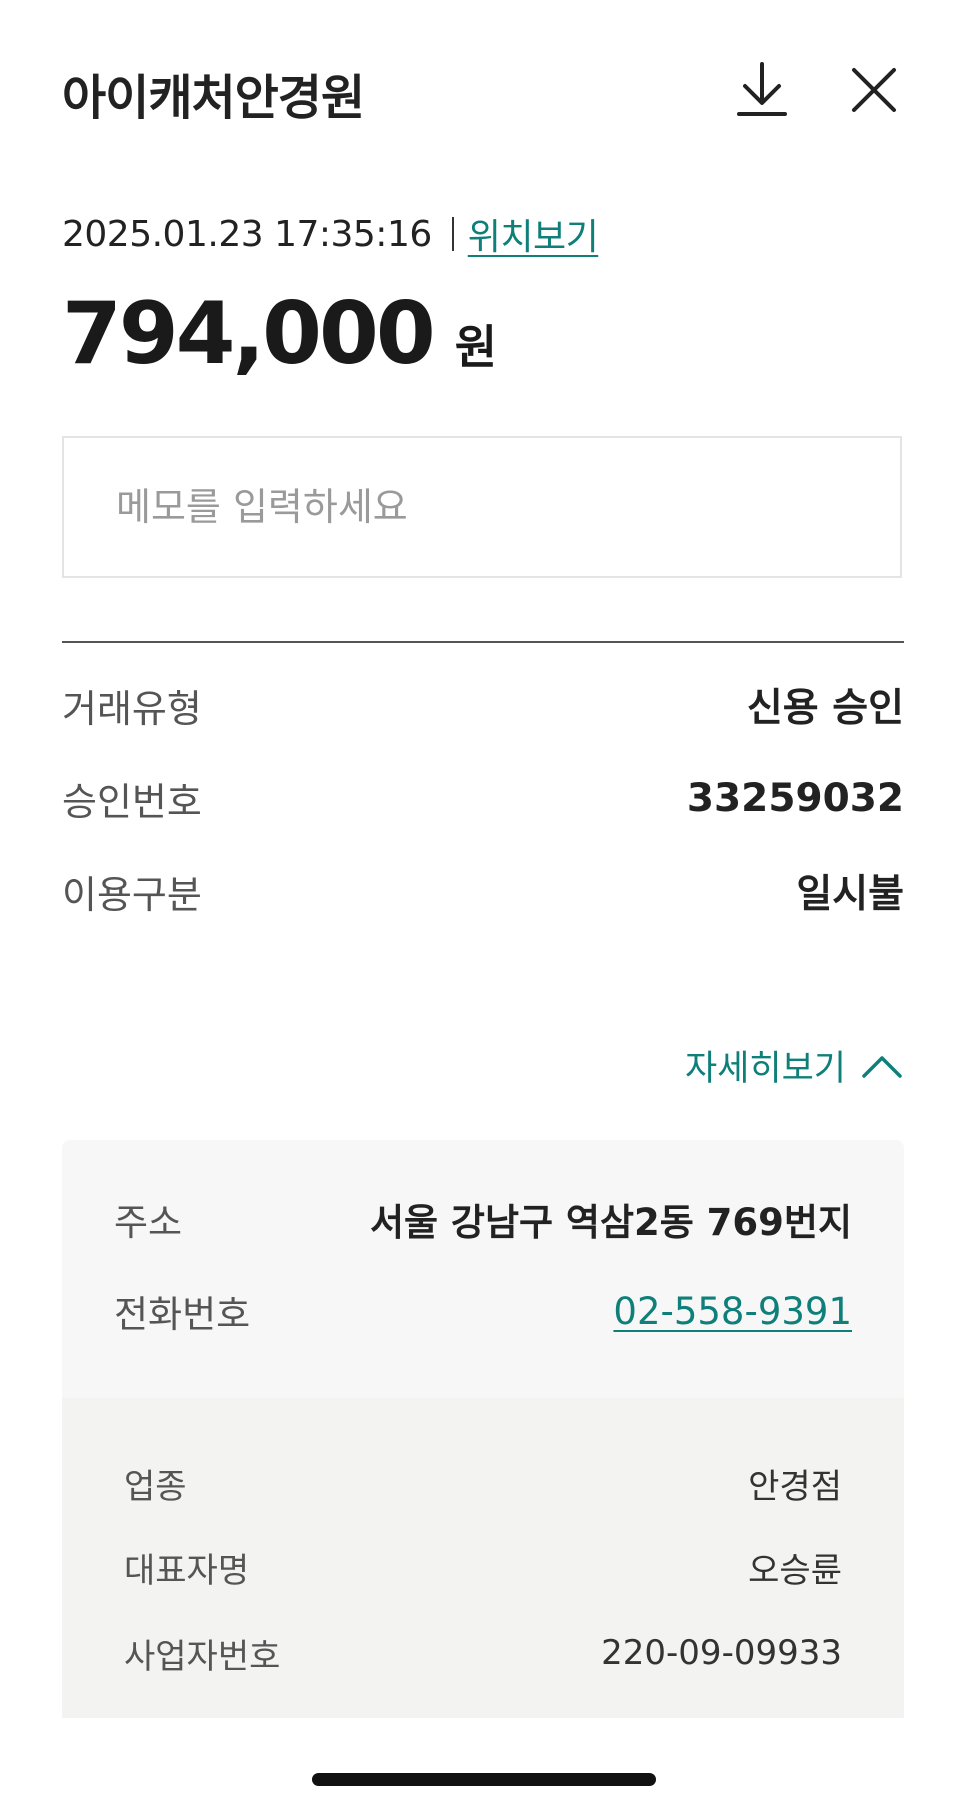 This screenshot has width=966, height=1806. Describe the element at coordinates (483, 1567) in the screenshot. I see `representative-row: 대표자명 오승륜` at that location.